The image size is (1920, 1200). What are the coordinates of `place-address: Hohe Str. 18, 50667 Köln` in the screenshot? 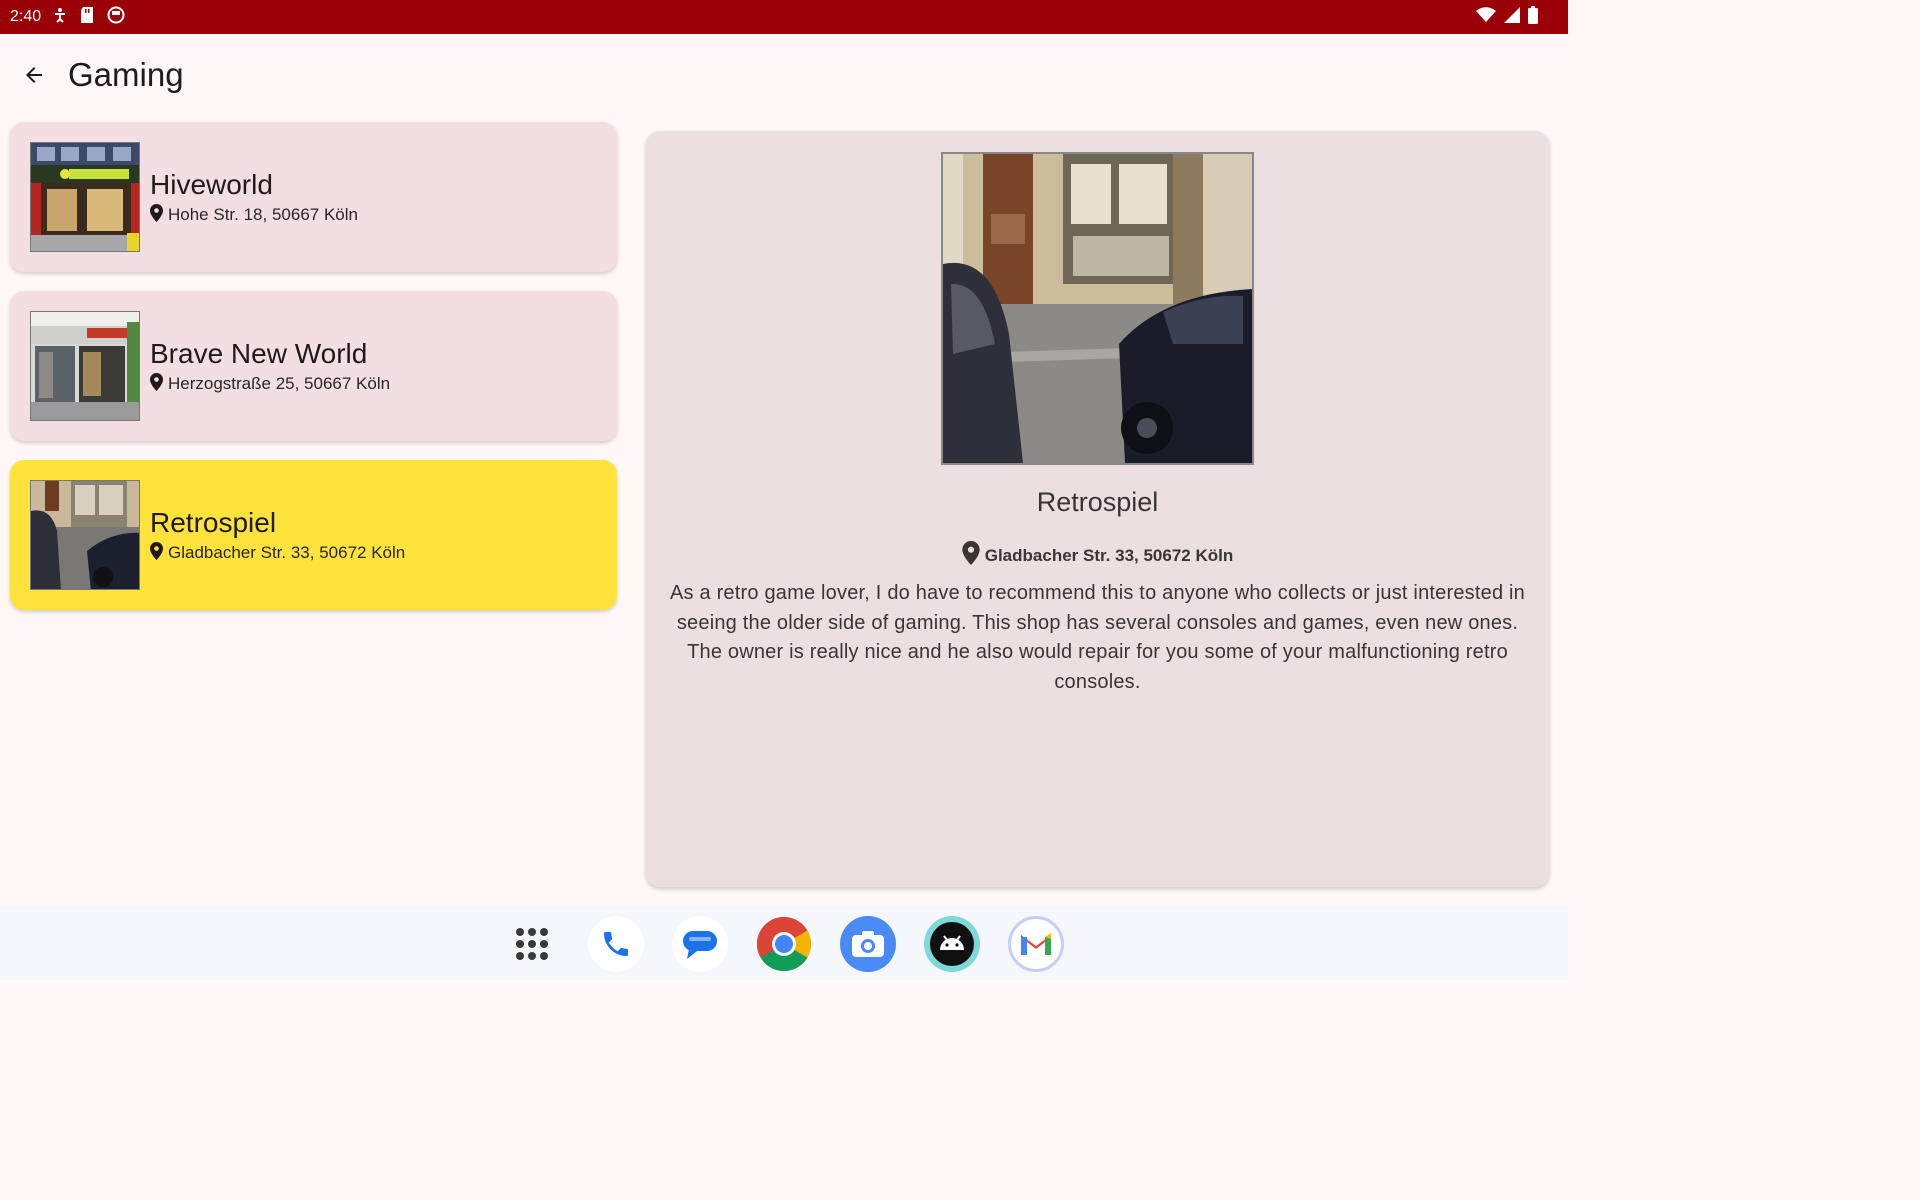 It's located at (263, 214).